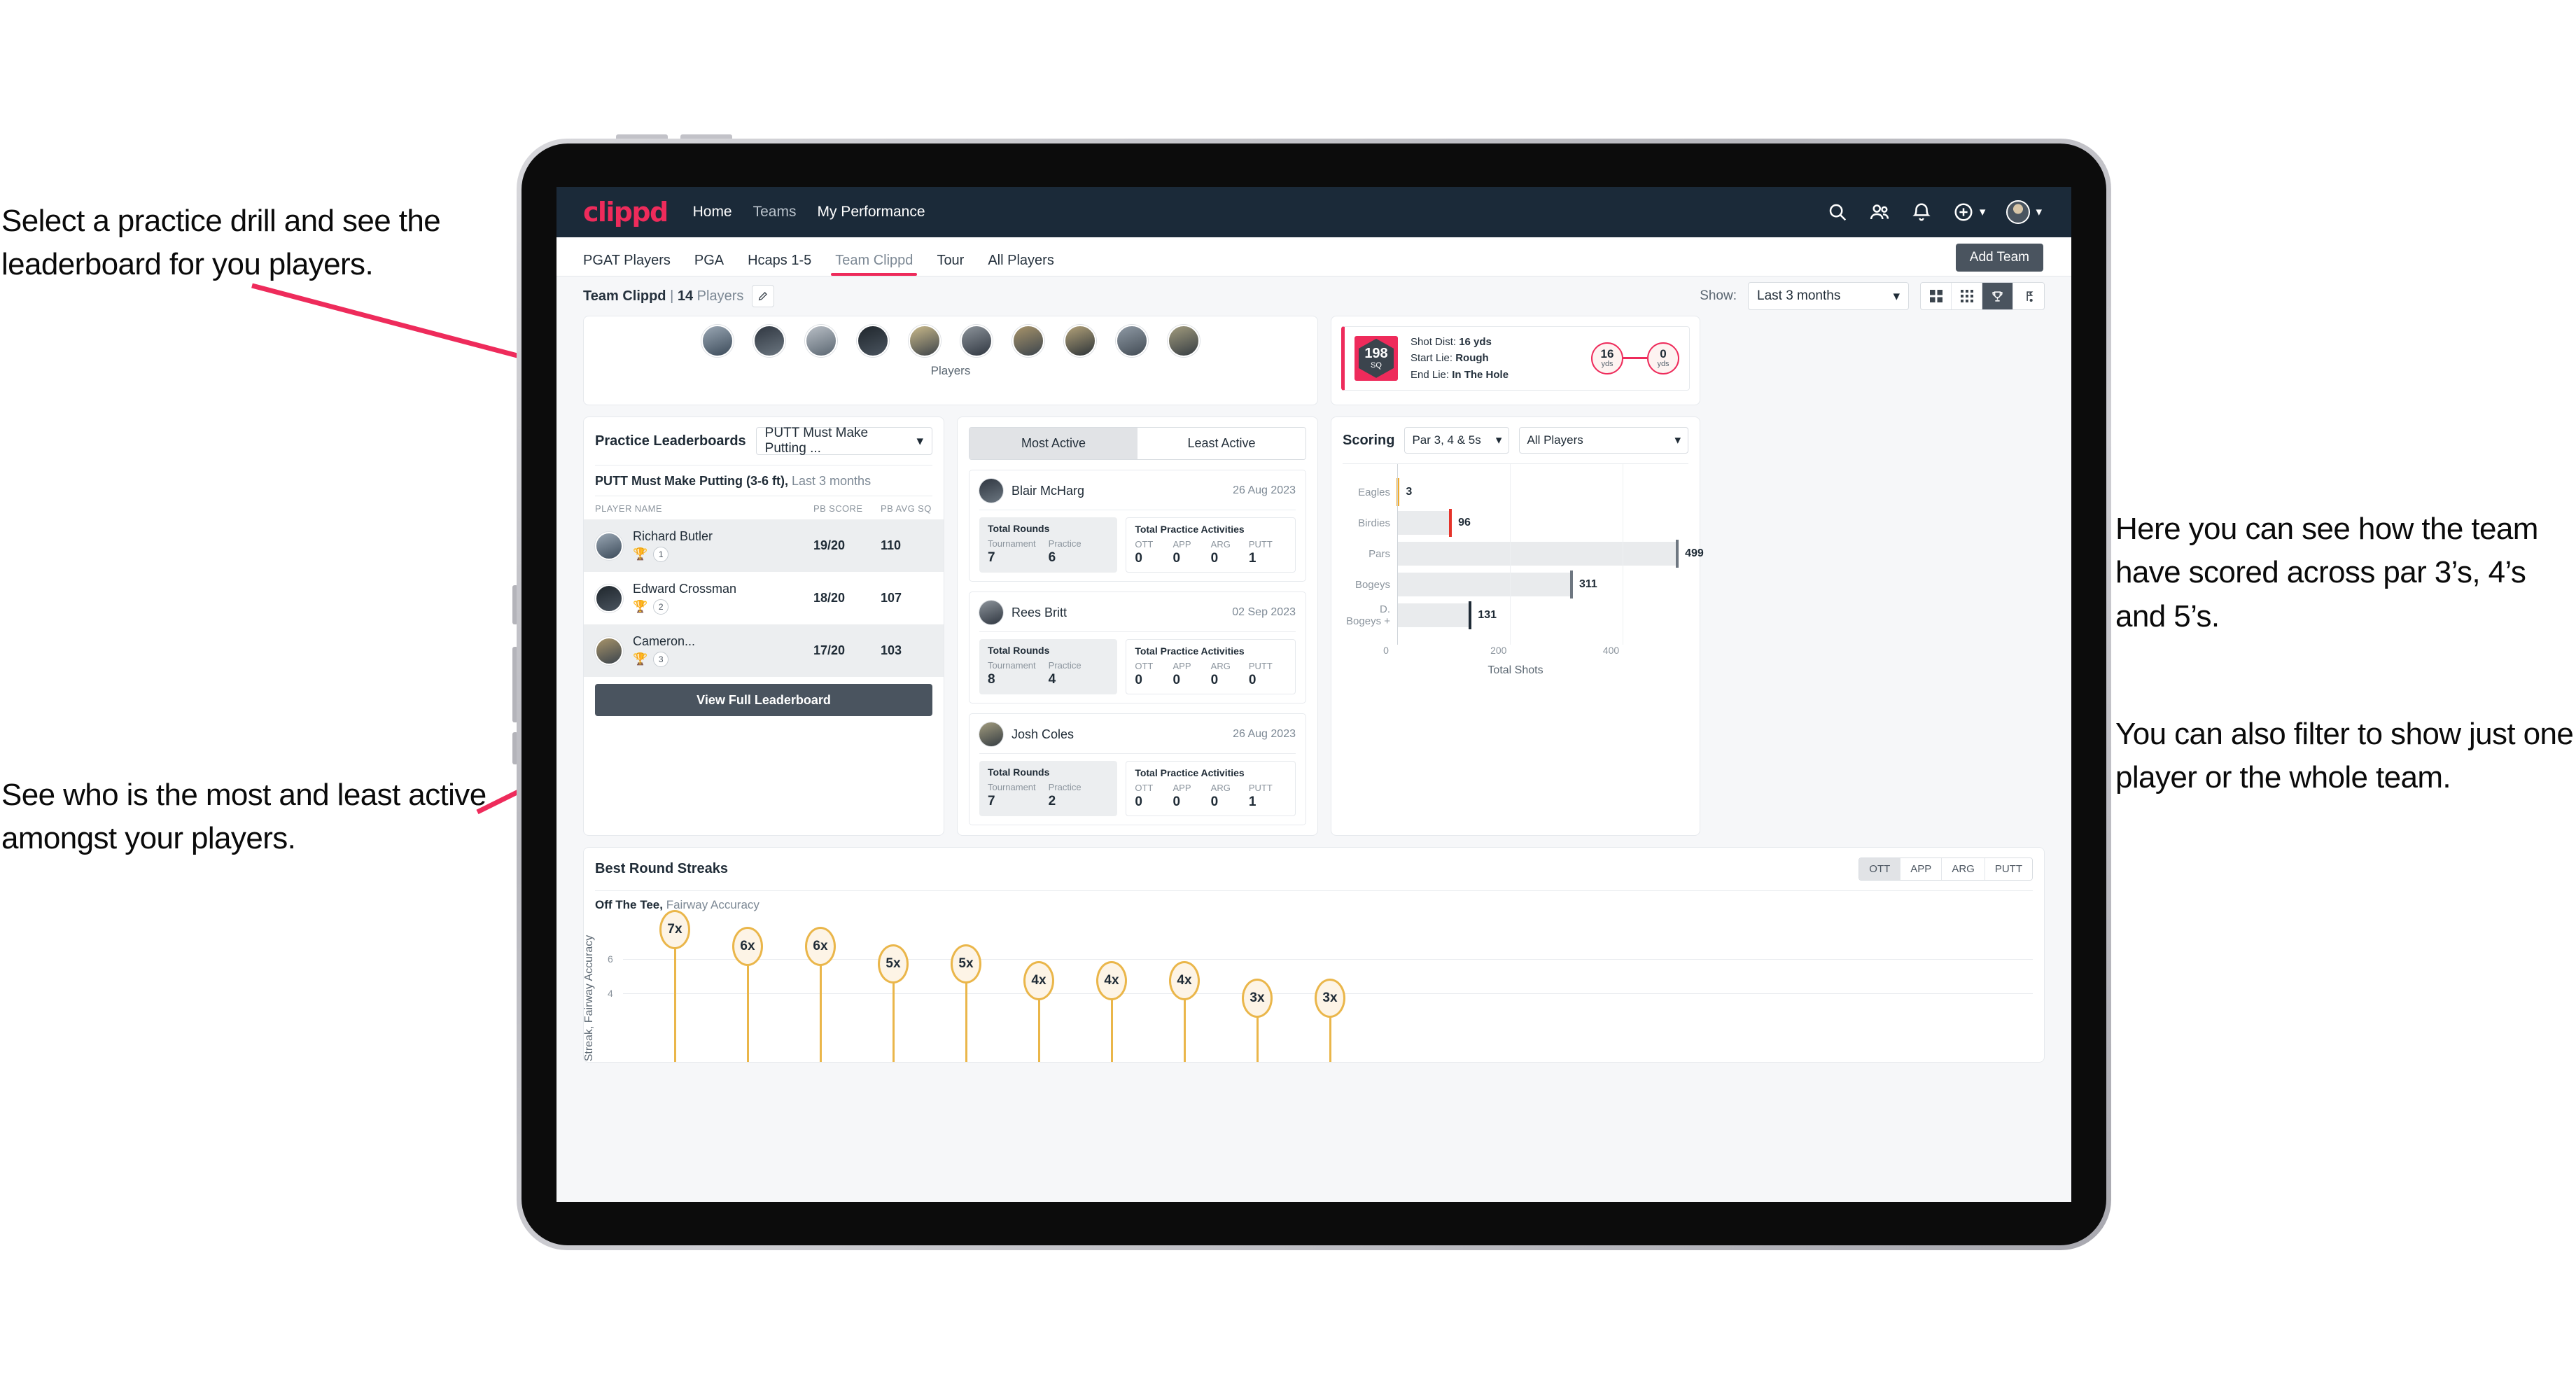 The width and height of the screenshot is (2576, 1386). What do you see at coordinates (891, 650) in the screenshot?
I see `leaderboard-pb-avg-sq: 103` at bounding box center [891, 650].